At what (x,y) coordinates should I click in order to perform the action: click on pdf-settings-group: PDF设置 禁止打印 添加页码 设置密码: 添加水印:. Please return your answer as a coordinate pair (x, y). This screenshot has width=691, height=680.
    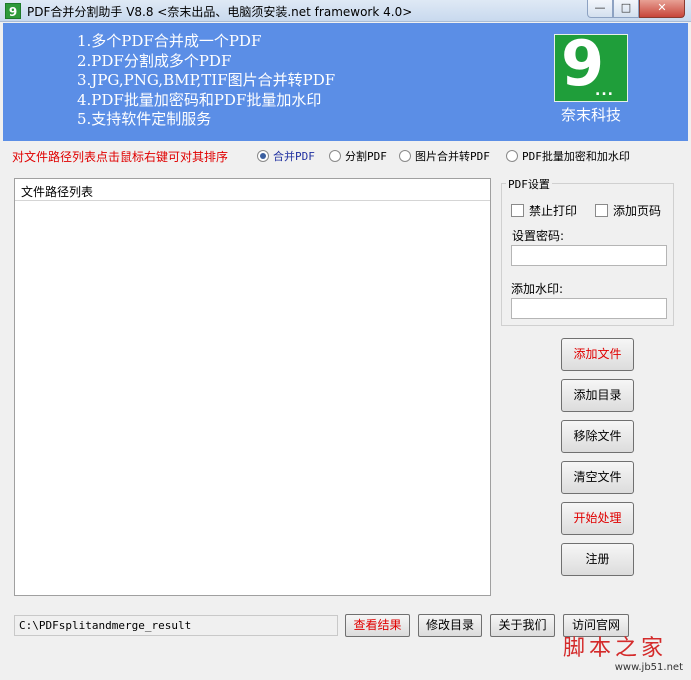
    Looking at the image, I should click on (587, 251).